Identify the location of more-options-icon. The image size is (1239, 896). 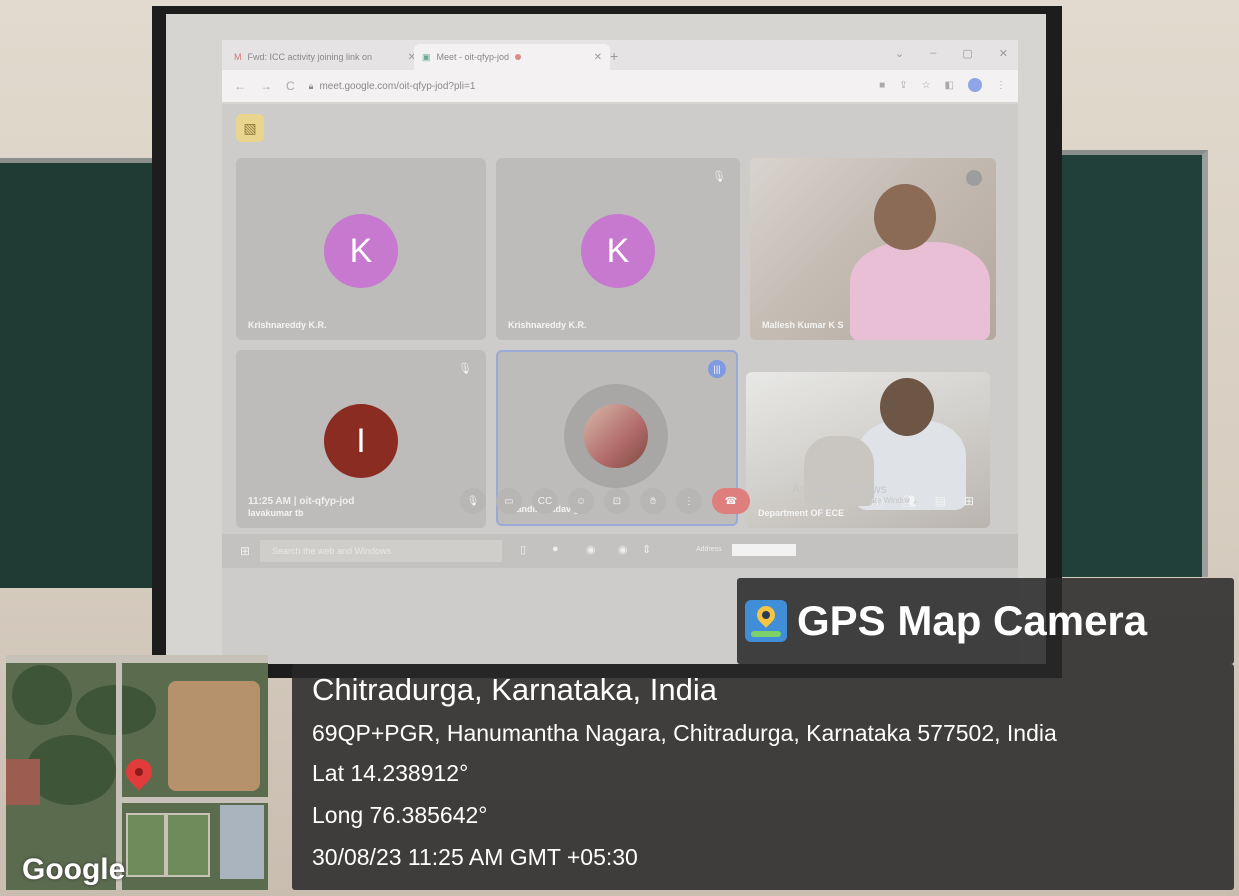
(974, 178).